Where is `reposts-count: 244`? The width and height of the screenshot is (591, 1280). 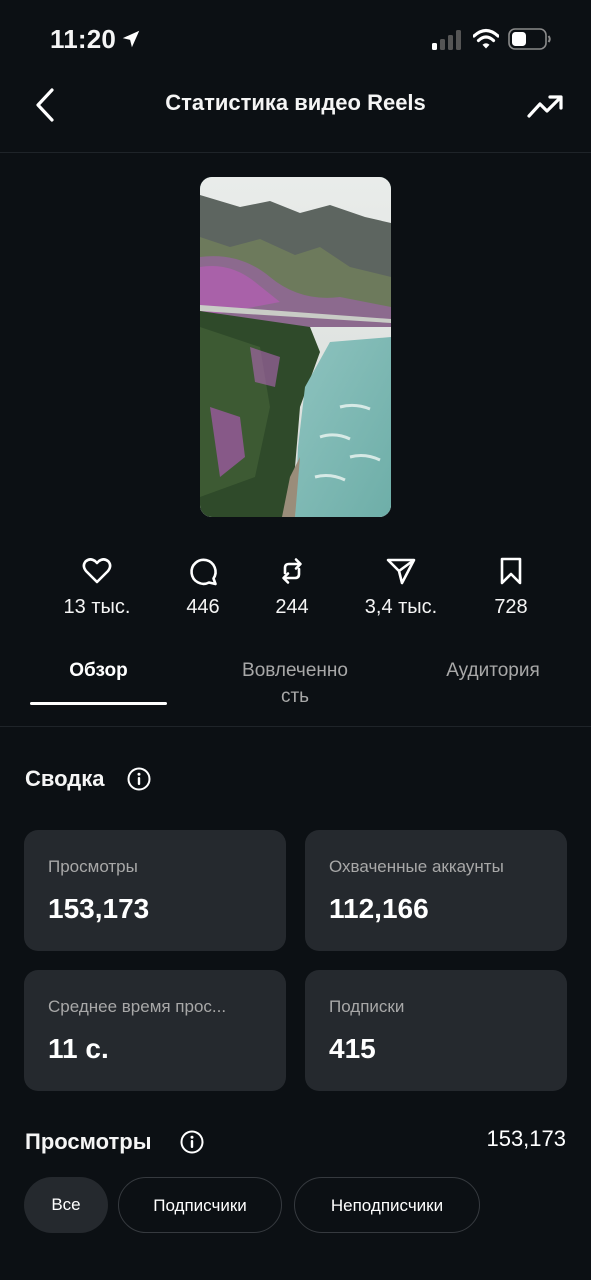 reposts-count: 244 is located at coordinates (292, 607).